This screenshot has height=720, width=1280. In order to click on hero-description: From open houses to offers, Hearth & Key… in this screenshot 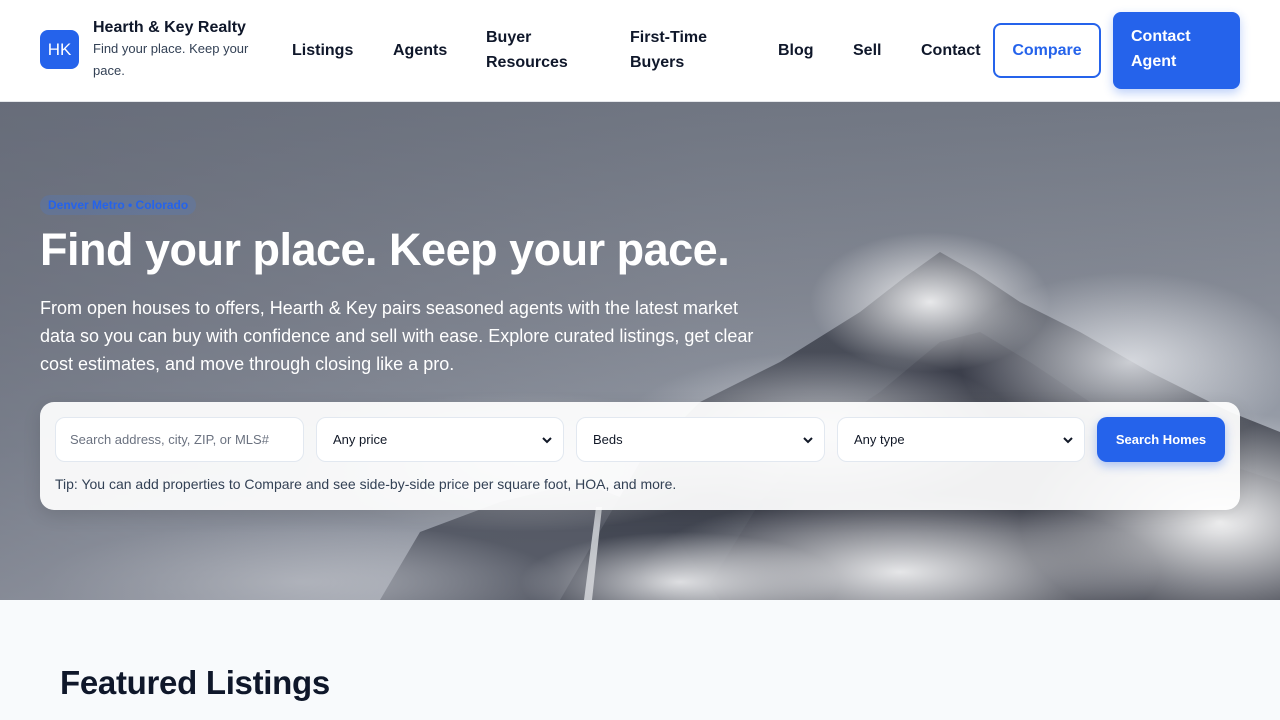, I will do `click(397, 336)`.